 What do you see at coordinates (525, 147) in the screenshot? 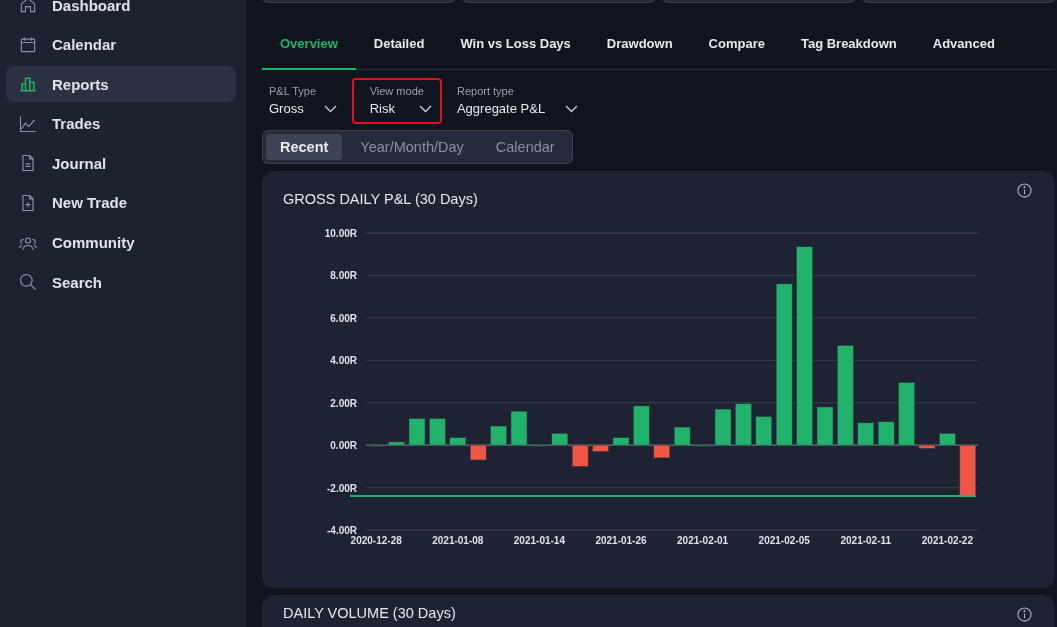
I see `range-tab: Calendar` at bounding box center [525, 147].